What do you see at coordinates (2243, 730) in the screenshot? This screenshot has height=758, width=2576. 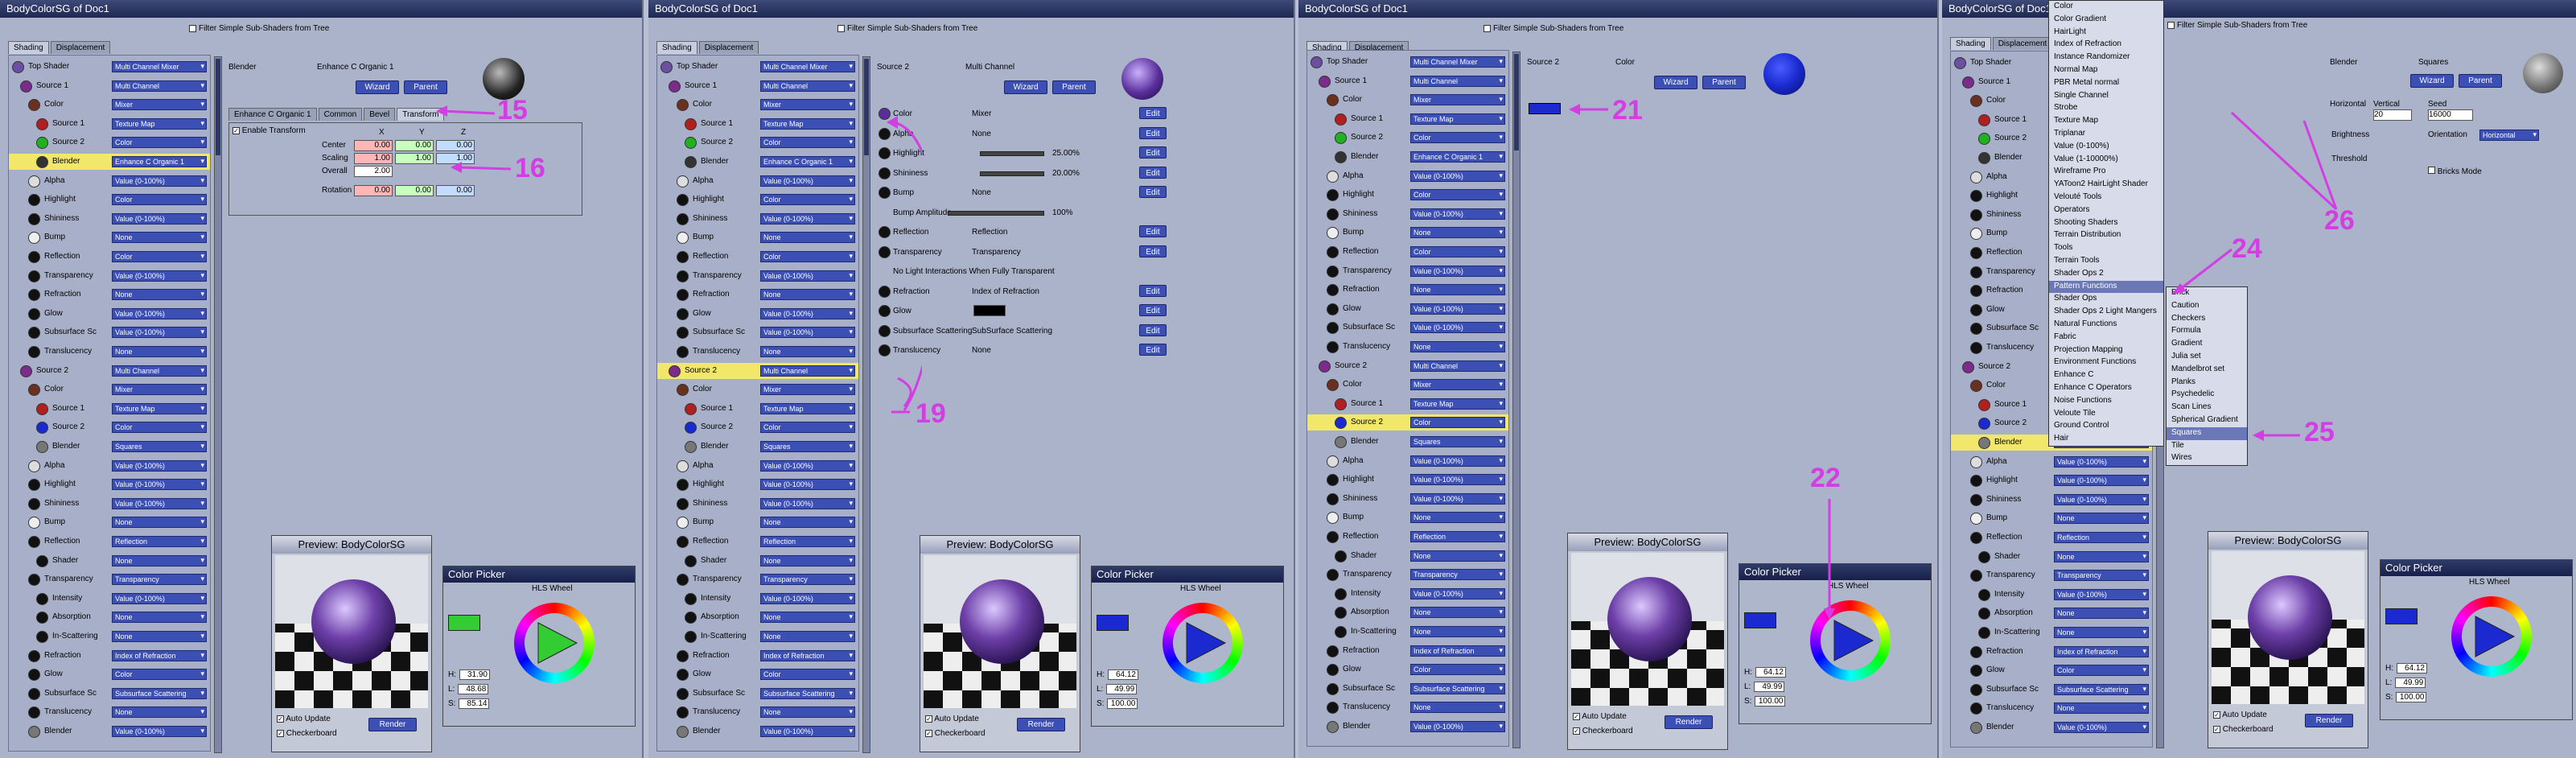 I see `checkerboard-option: ✓ Checkerboard` at bounding box center [2243, 730].